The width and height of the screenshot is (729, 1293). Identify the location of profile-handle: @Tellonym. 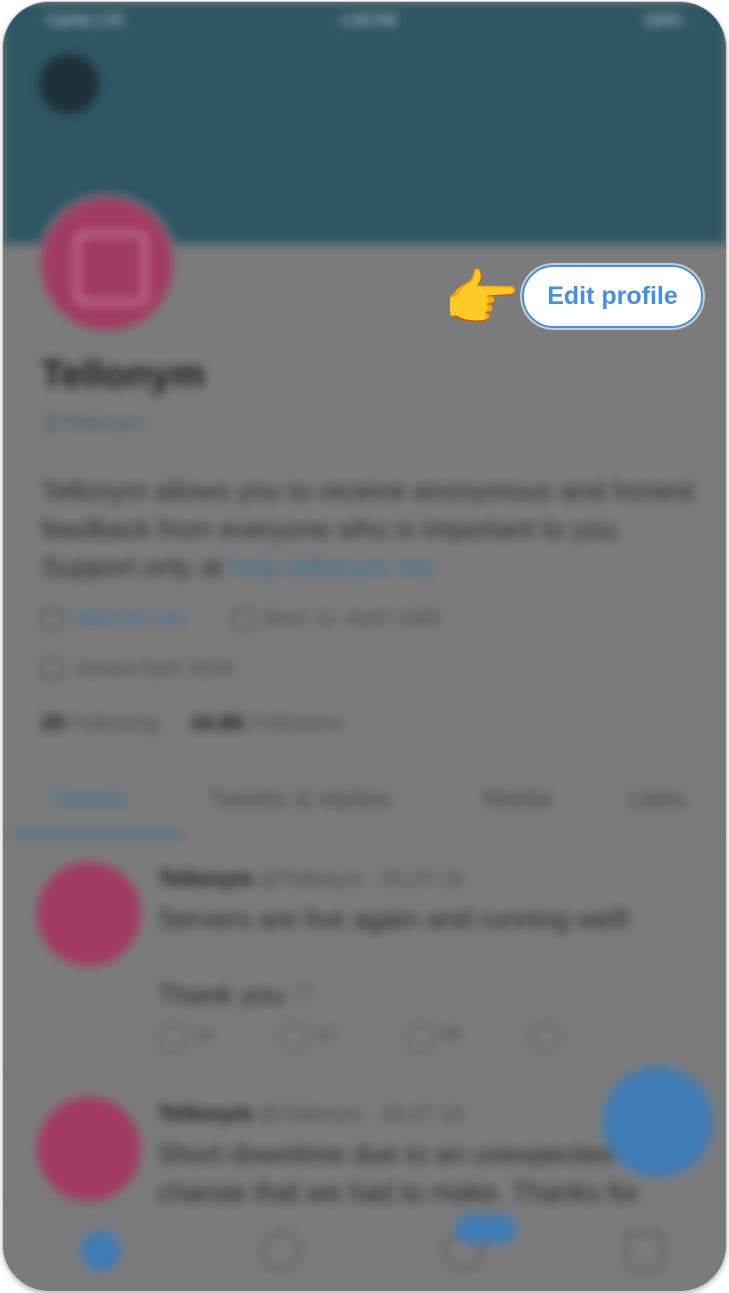
(93, 423).